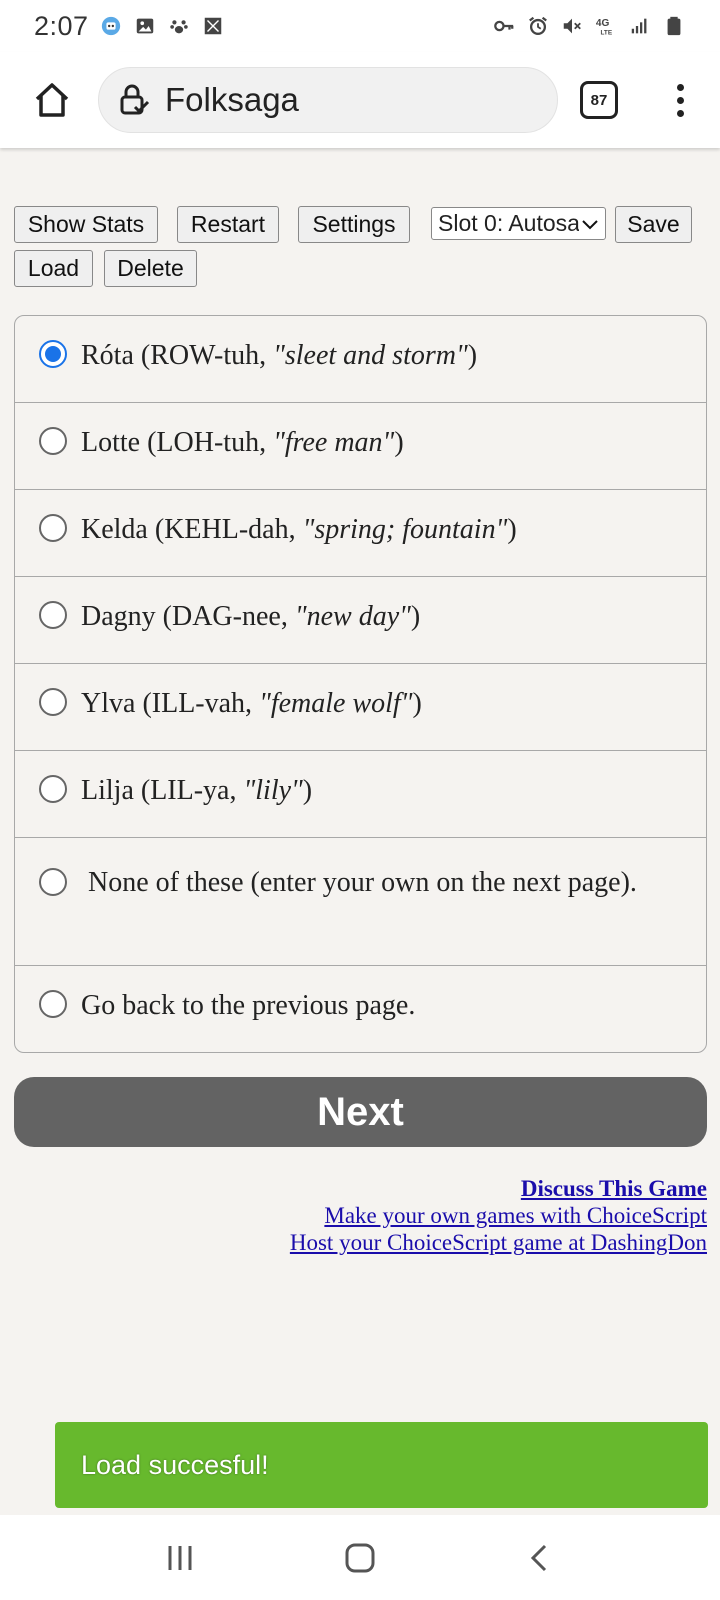 This screenshot has height=1600, width=720. Describe the element at coordinates (53, 354) in the screenshot. I see `radio-button-selected` at that location.